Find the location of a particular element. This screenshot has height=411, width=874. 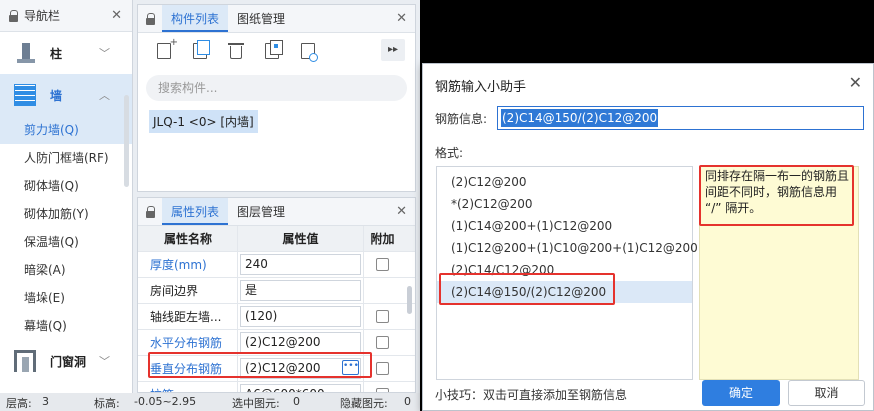

nav-group-door-window: 门窗洞 ﹀ is located at coordinates (66, 361).